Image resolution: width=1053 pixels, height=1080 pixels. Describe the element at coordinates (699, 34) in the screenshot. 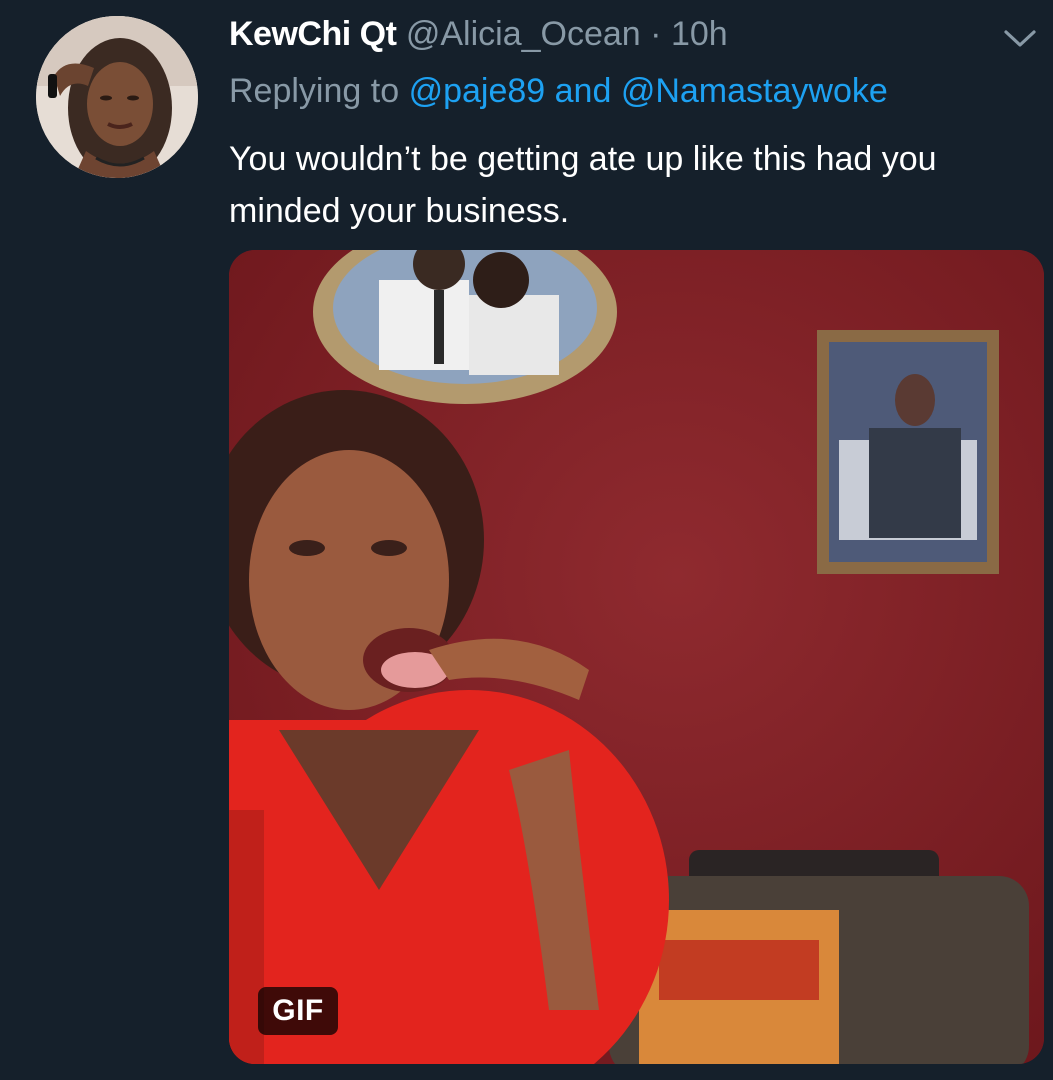

I see `timestamp: 10h` at that location.